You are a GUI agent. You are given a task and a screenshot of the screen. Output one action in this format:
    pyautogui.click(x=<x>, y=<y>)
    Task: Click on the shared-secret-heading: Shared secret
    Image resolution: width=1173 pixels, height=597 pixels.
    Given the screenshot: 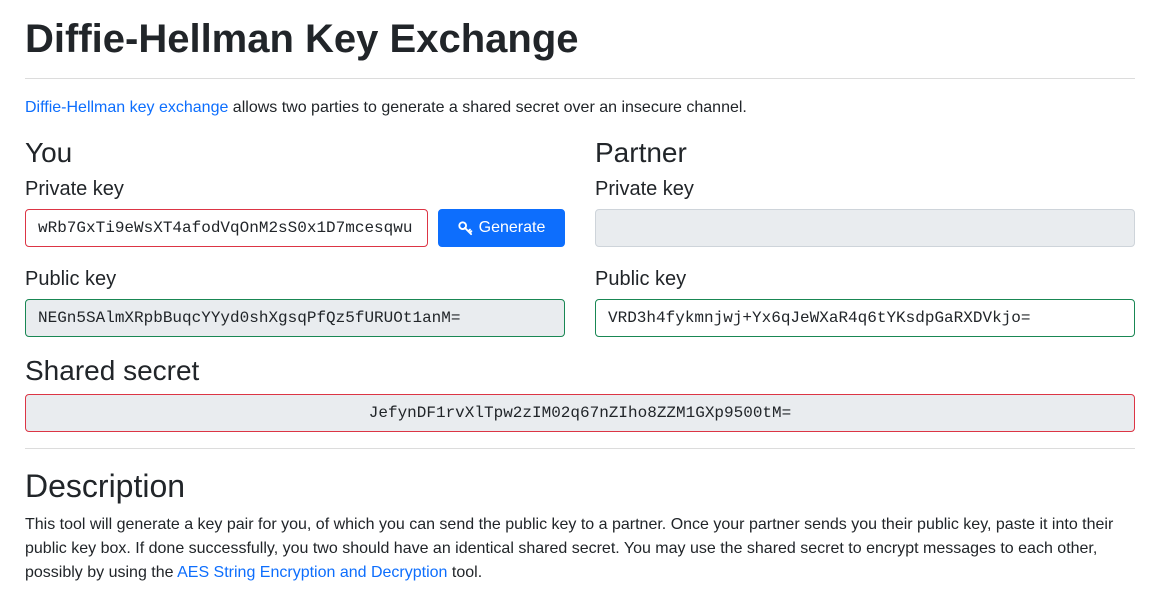 What is the action you would take?
    pyautogui.click(x=112, y=370)
    